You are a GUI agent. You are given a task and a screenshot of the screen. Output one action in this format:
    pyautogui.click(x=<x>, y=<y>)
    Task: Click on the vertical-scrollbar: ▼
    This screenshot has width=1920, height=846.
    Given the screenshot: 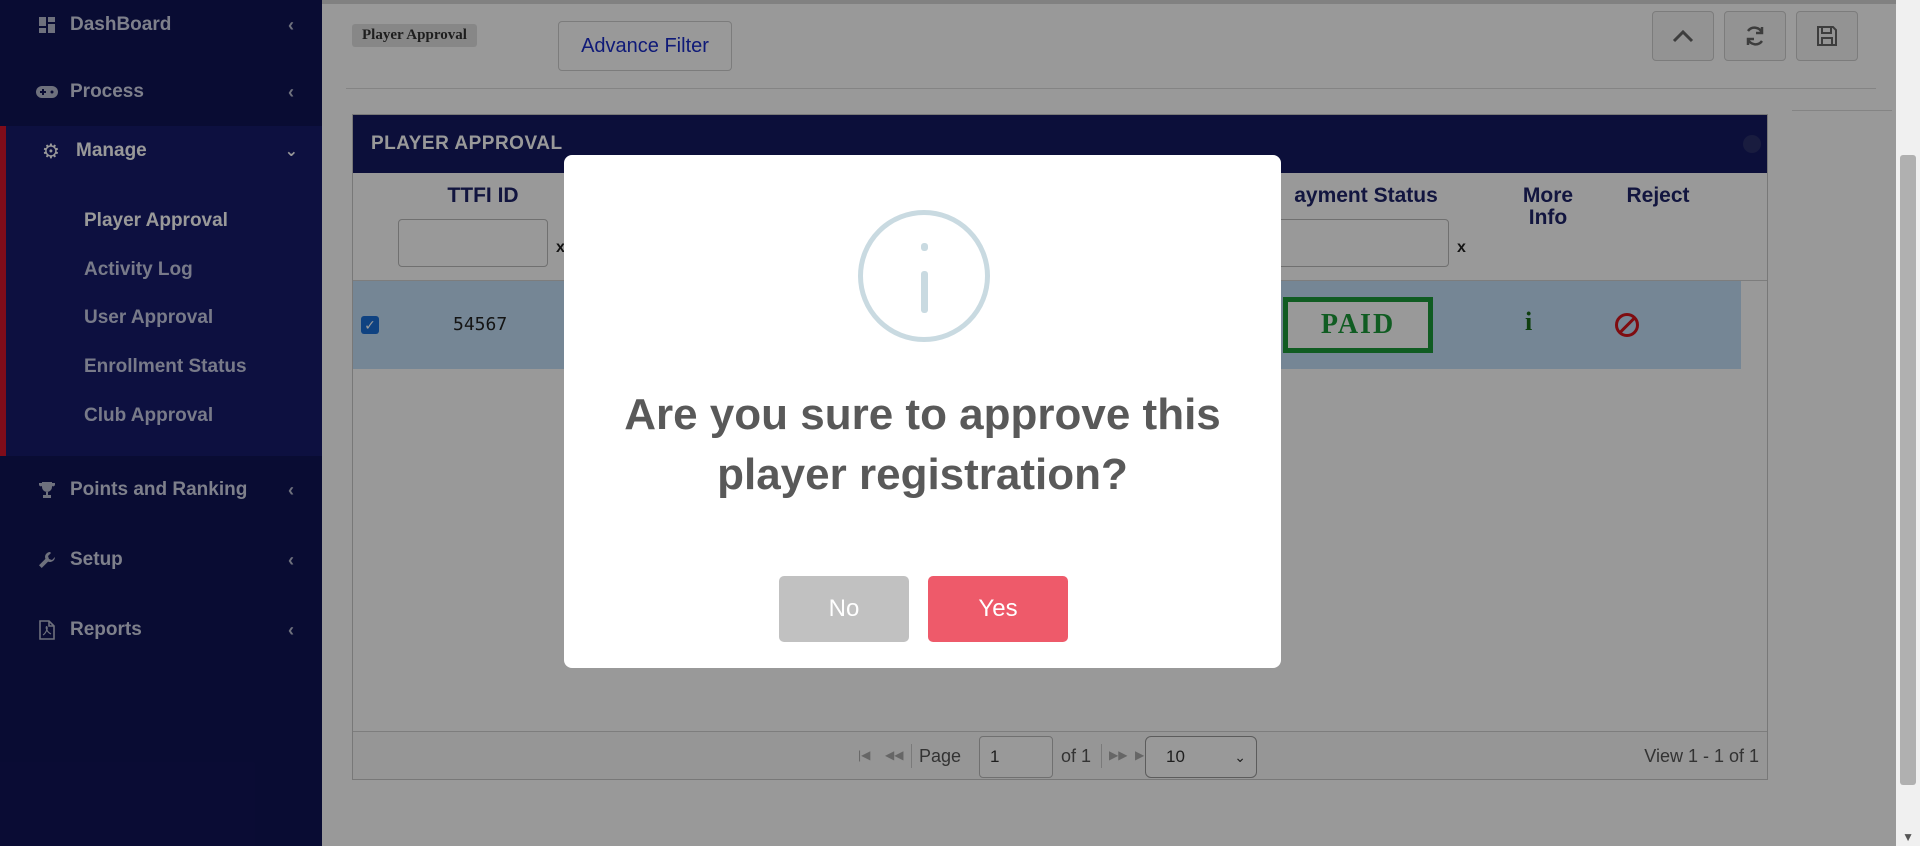 What is the action you would take?
    pyautogui.click(x=1908, y=423)
    